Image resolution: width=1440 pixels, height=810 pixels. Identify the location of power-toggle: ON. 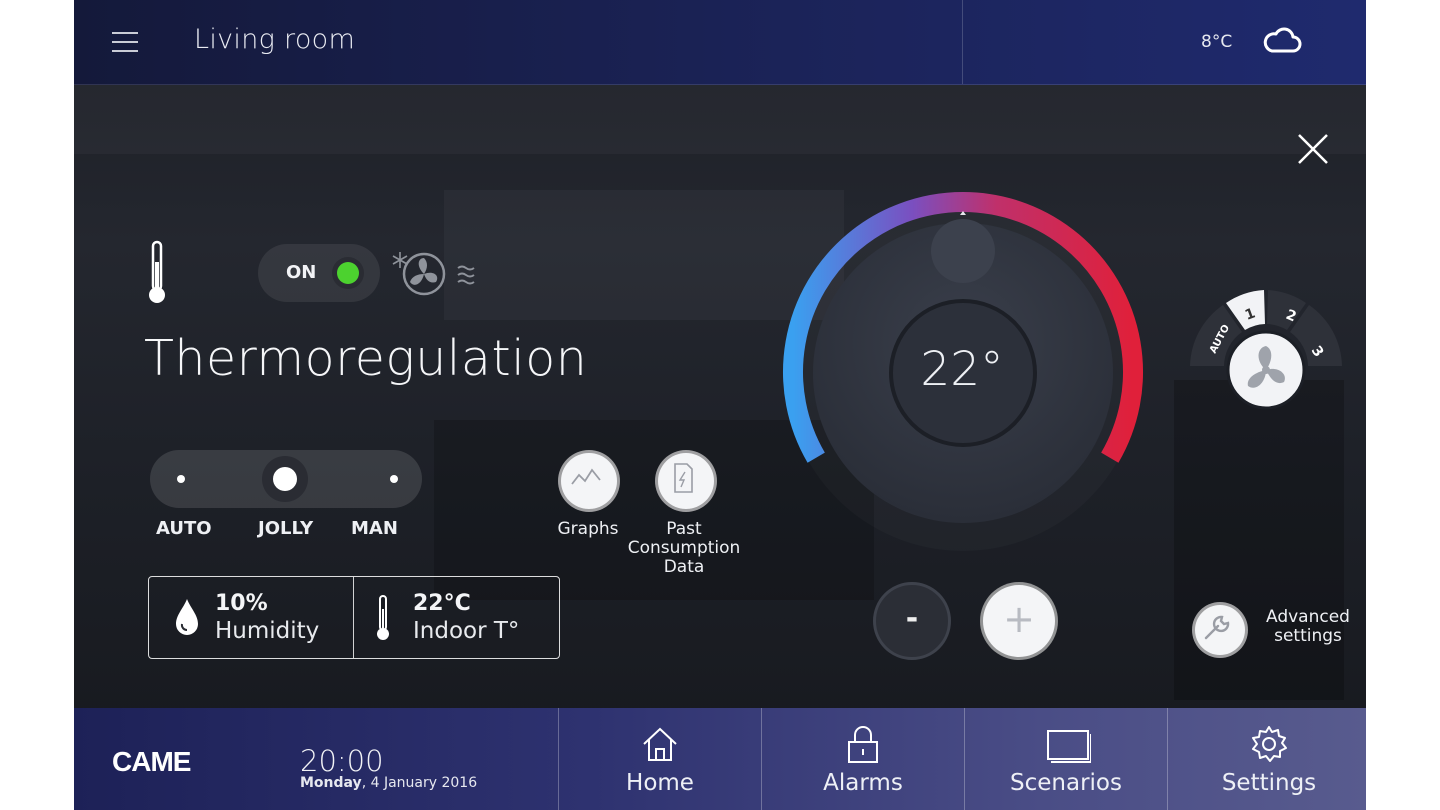
(319, 273).